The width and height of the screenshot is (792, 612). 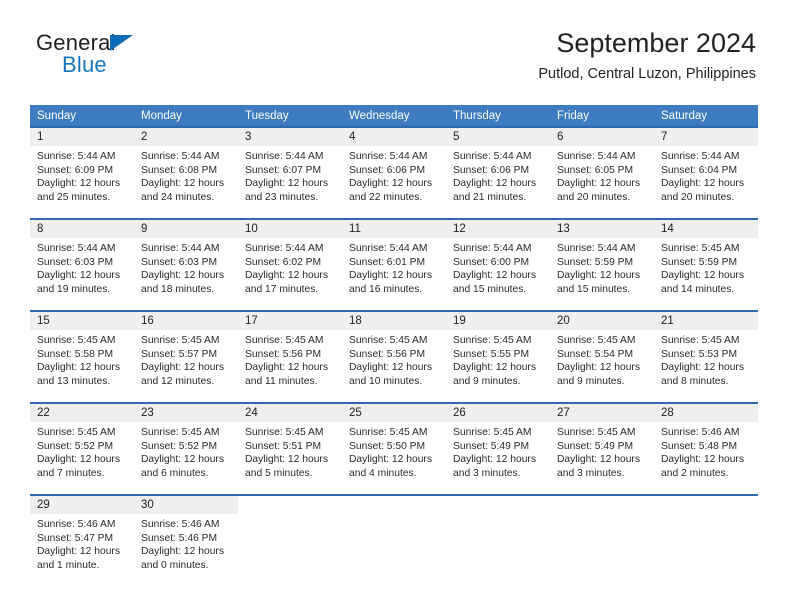 What do you see at coordinates (386, 289) in the screenshot?
I see `daylight-text-line2: and 16 minutes.` at bounding box center [386, 289].